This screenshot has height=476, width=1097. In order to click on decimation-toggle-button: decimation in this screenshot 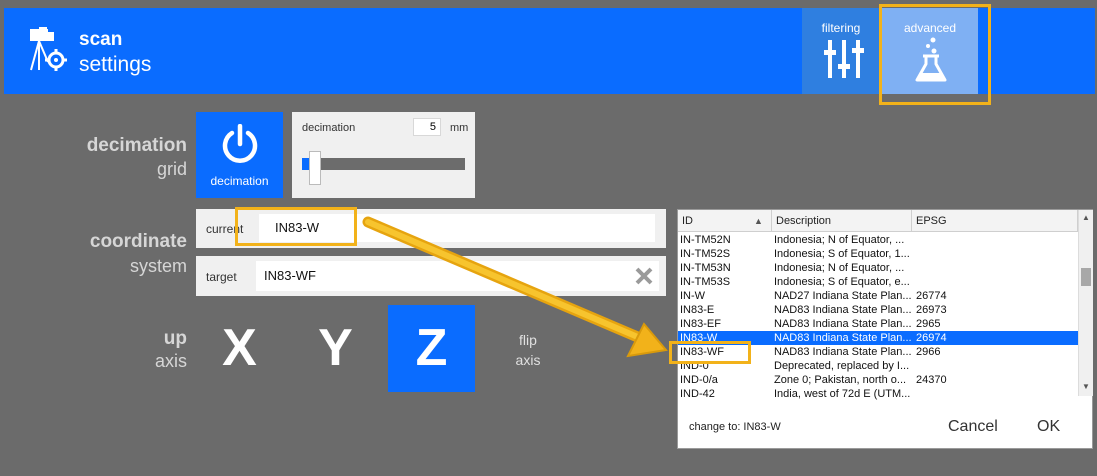, I will do `click(239, 155)`.